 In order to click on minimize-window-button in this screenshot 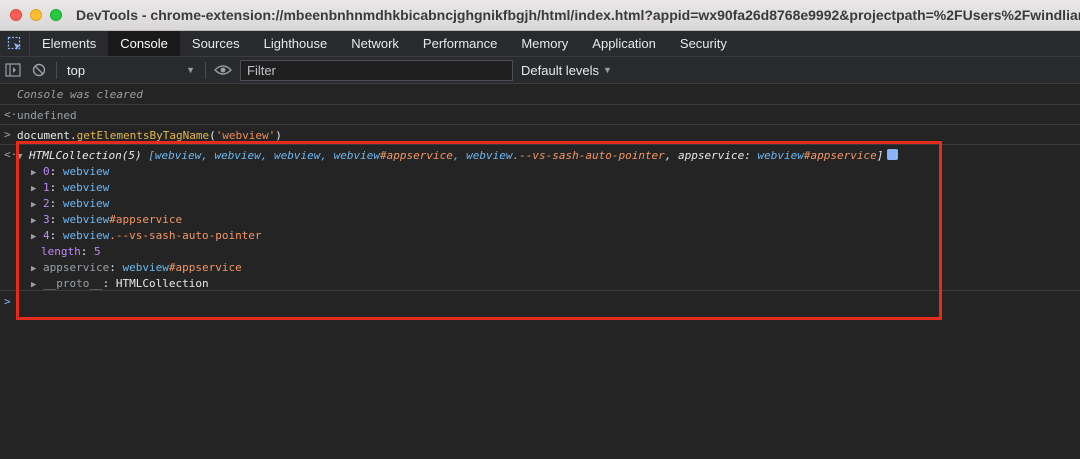, I will do `click(36, 15)`.